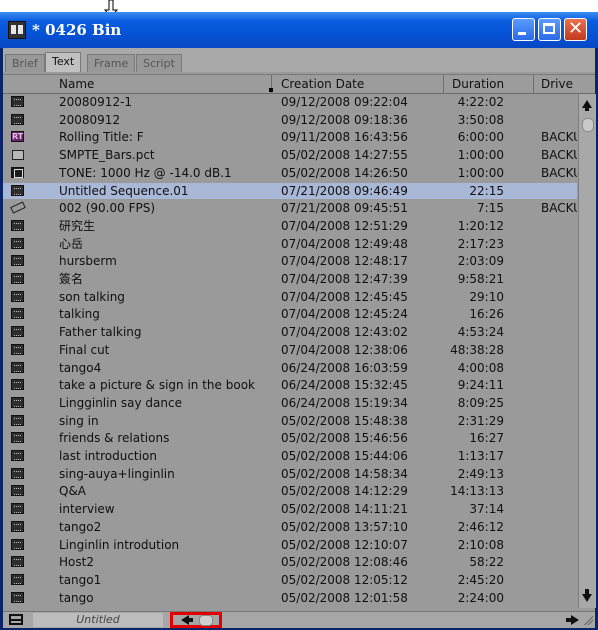 Image resolution: width=598 pixels, height=630 pixels. Describe the element at coordinates (344, 172) in the screenshot. I see `clip-creation-date: 05/02/2008 14:26:50` at that location.